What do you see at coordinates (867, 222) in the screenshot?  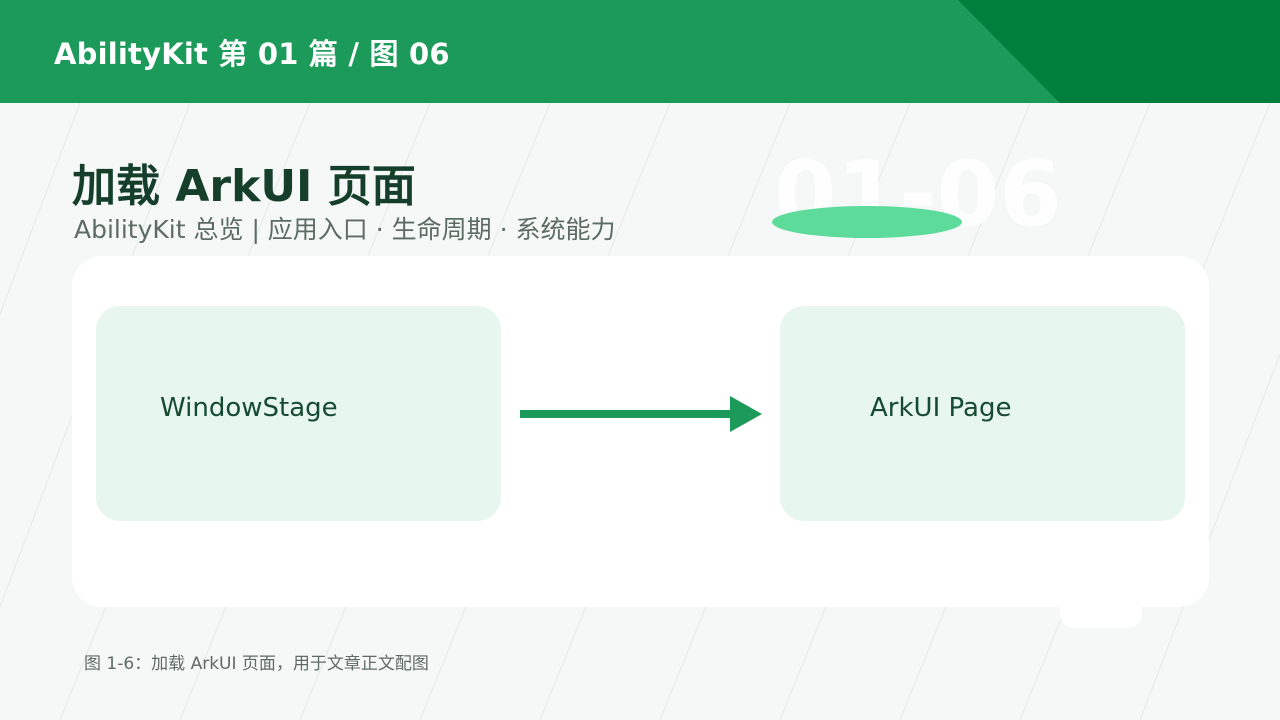 I see `watermark-ellipse` at bounding box center [867, 222].